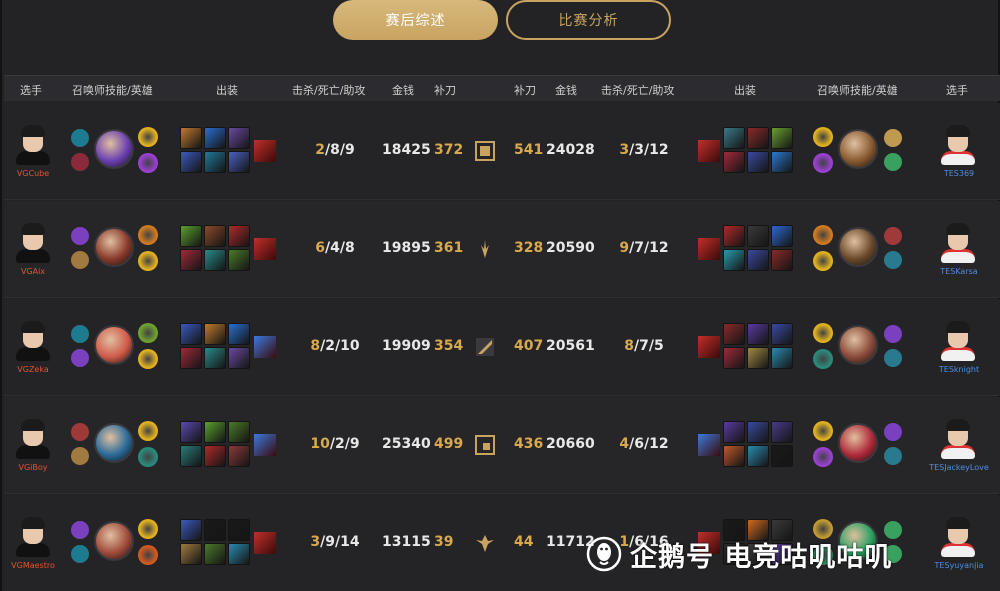  I want to click on player-name: VGCube, so click(34, 173).